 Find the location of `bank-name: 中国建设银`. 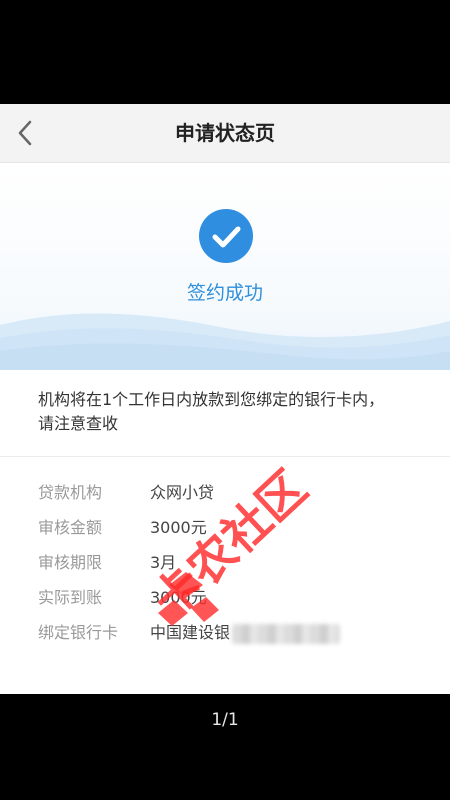

bank-name: 中国建设银 is located at coordinates (190, 632).